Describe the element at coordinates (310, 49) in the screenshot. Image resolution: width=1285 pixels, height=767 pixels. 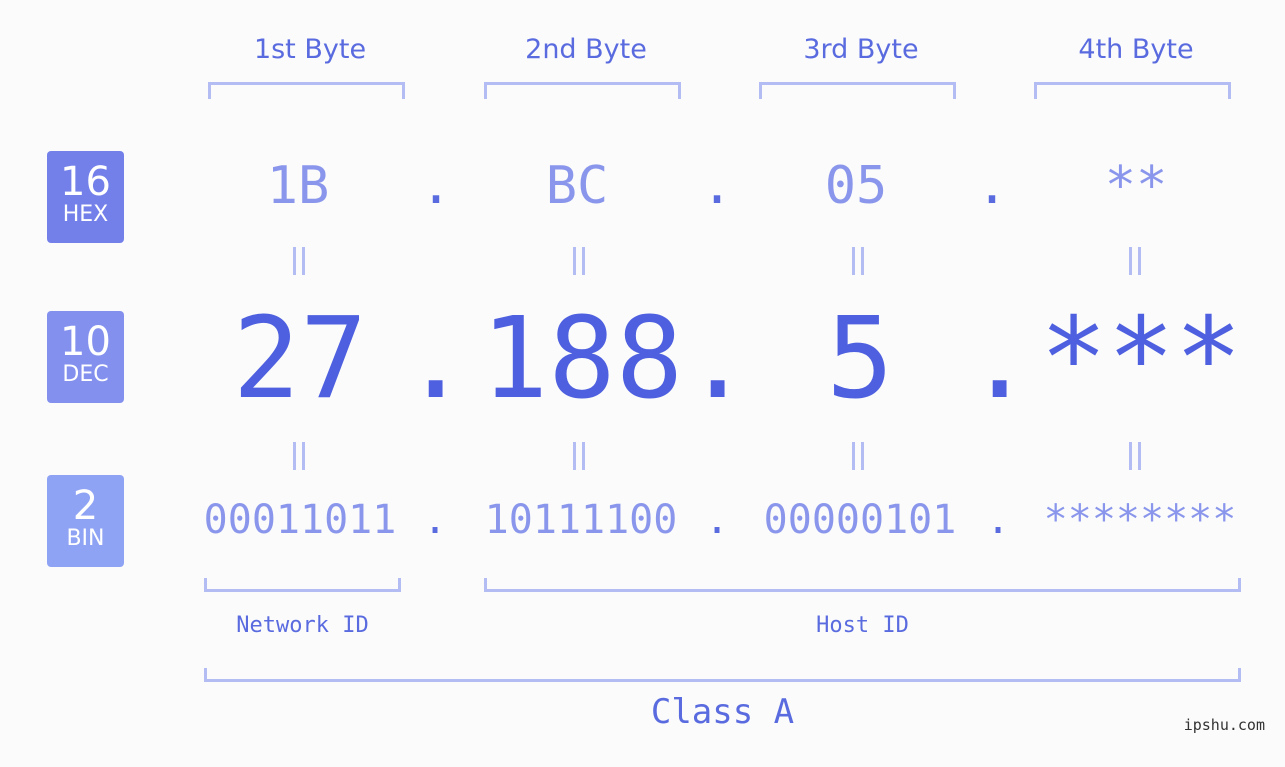
I see `byte-header-1: 1st Byte` at that location.